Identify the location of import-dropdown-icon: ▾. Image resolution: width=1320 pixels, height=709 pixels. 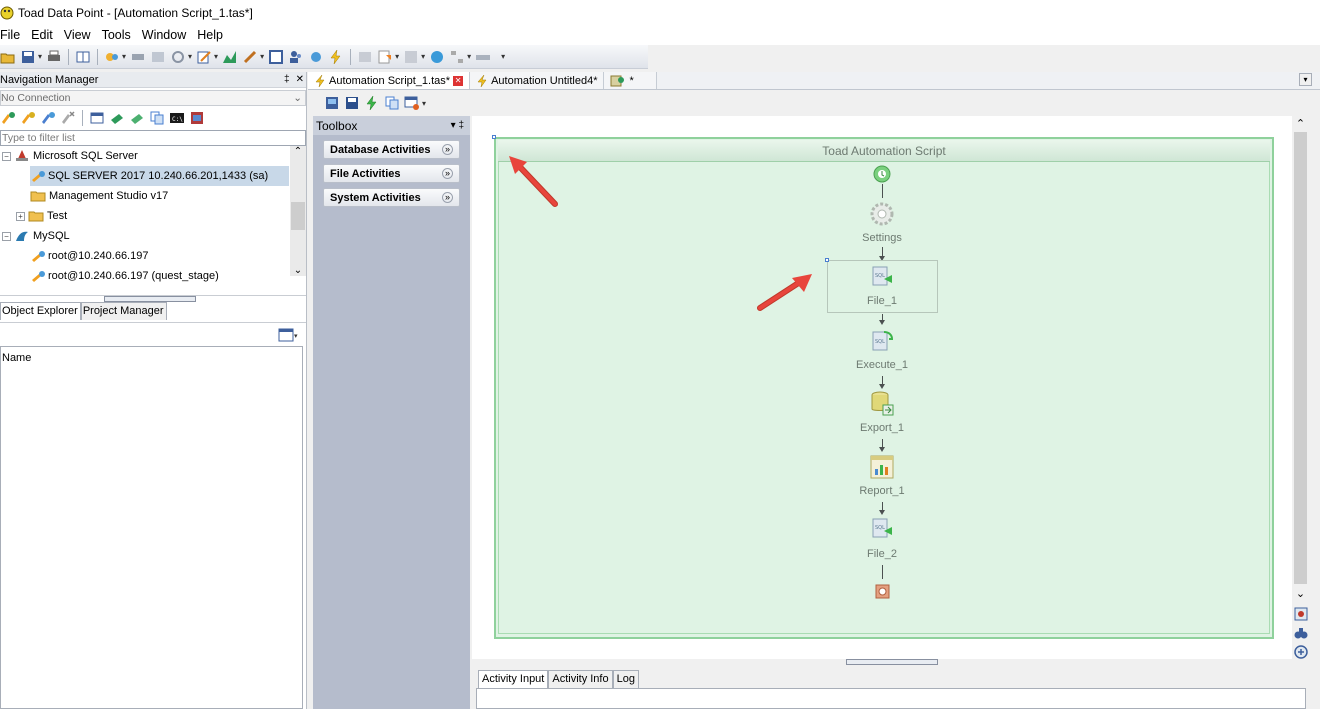
(397, 56).